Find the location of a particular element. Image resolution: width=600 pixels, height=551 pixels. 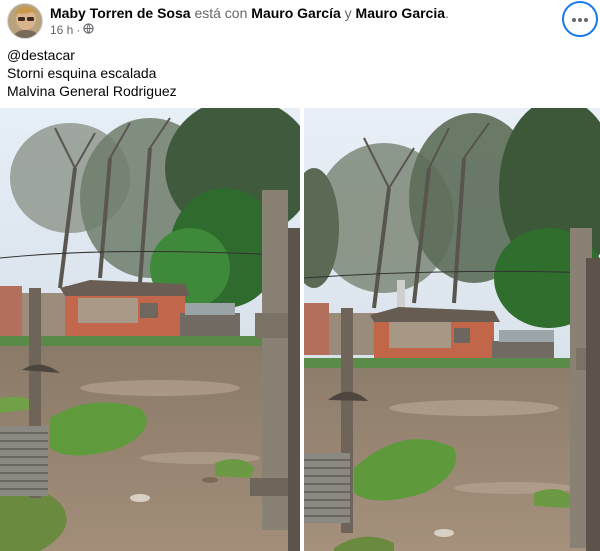

tagged-person-2-link: Mauro Garcia is located at coordinates (400, 13).